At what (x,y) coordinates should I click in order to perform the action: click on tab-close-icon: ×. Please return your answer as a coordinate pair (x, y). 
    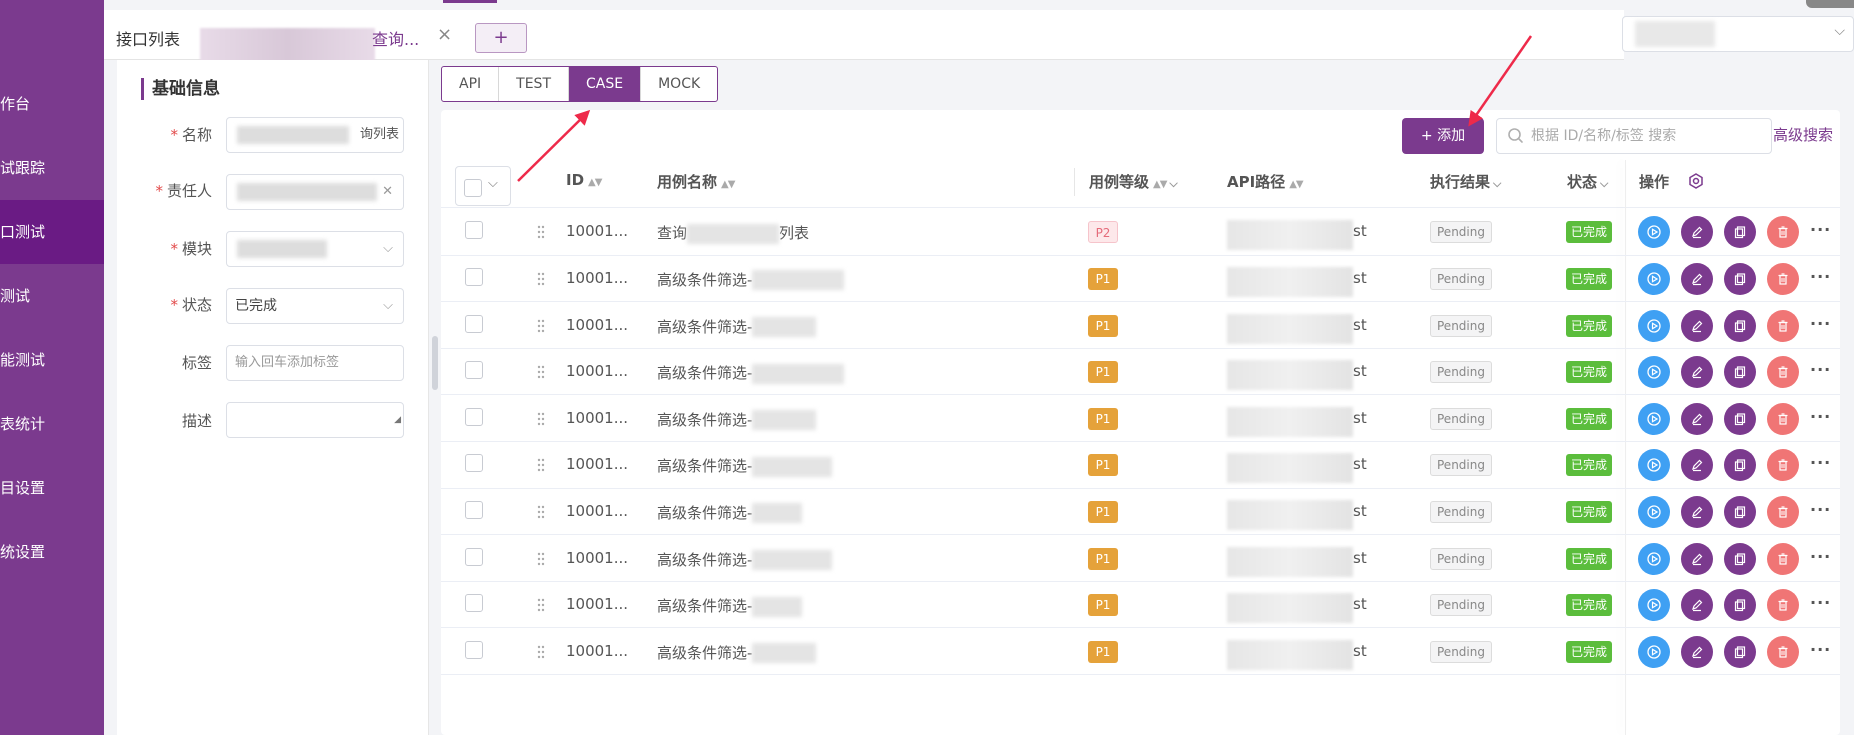
    Looking at the image, I should click on (444, 34).